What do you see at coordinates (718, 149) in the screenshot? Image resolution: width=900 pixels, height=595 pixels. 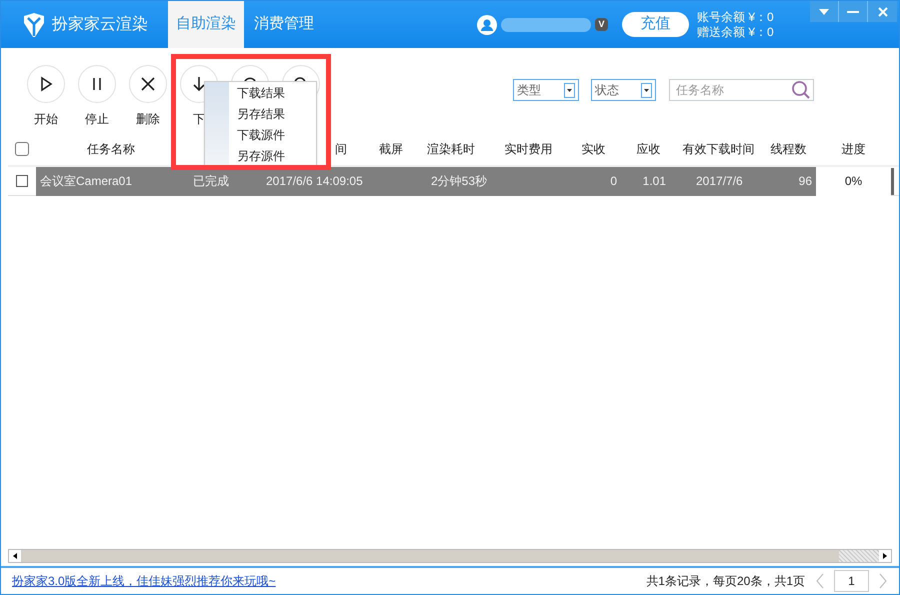 I see `column-header: 有效下载时间` at bounding box center [718, 149].